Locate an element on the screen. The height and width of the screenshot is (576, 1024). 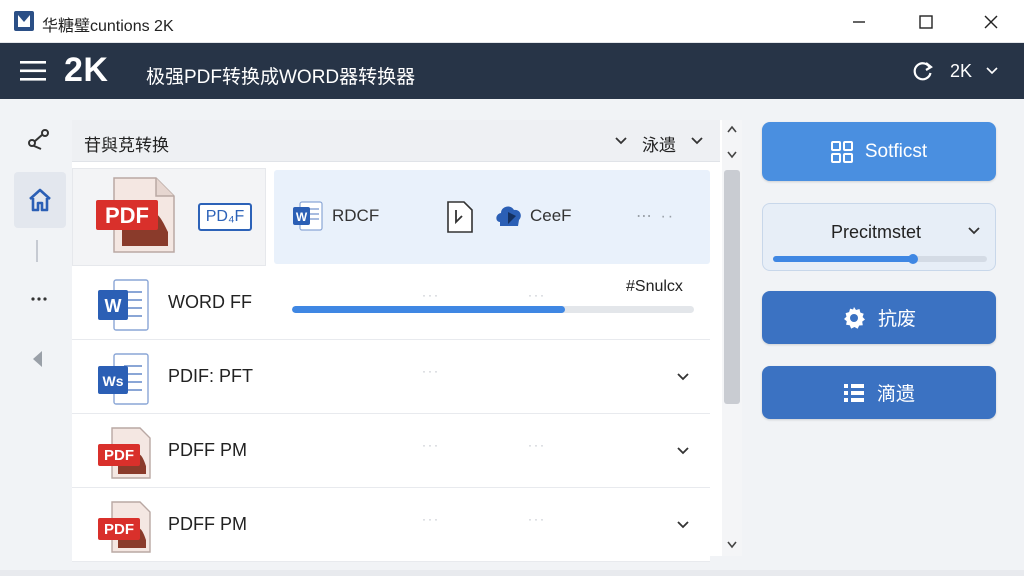
page-title: 极强PDF转换成WORD器转换器 is located at coordinates (281, 77).